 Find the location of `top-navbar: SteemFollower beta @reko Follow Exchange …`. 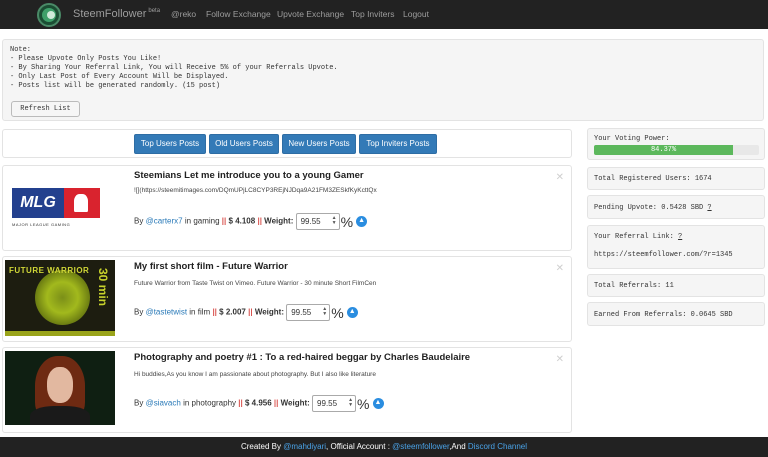

top-navbar: SteemFollower beta @reko Follow Exchange … is located at coordinates (384, 14).